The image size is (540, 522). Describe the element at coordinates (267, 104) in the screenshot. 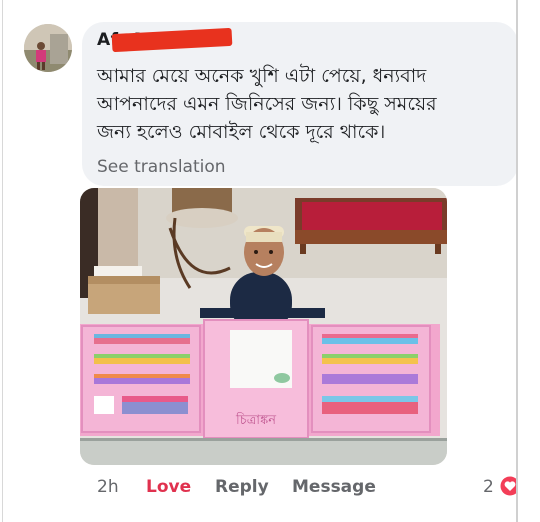

I see `comment-line: আপনাদের এমন জিনিসের জন্য। কিছু সময়ের` at that location.